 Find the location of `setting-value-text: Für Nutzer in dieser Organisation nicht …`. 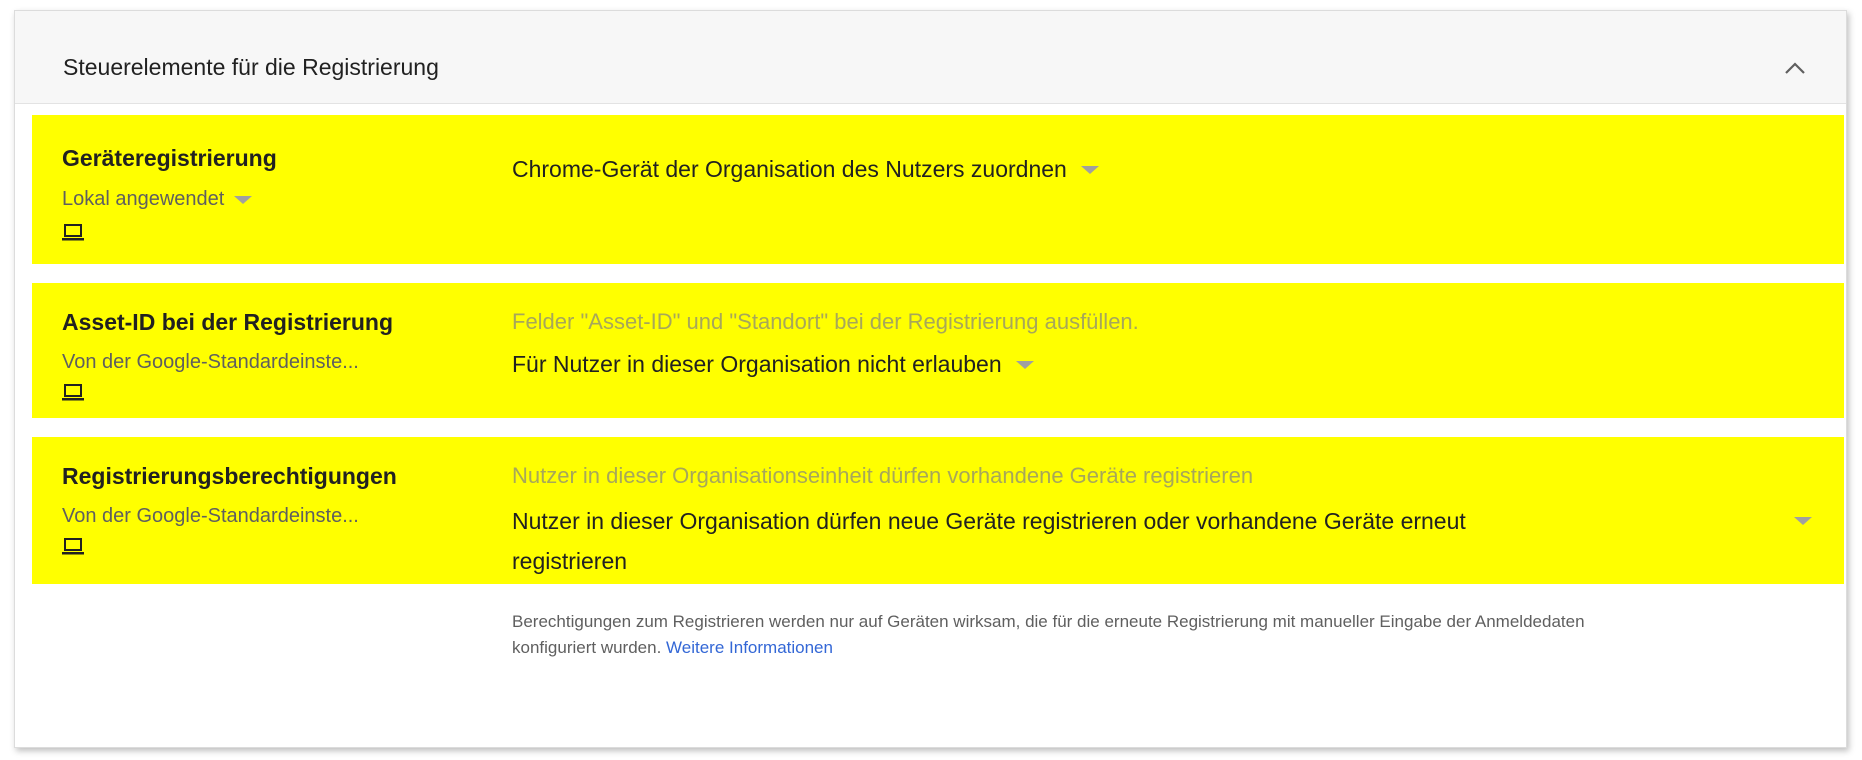

setting-value-text: Für Nutzer in dieser Organisation nicht … is located at coordinates (757, 364).